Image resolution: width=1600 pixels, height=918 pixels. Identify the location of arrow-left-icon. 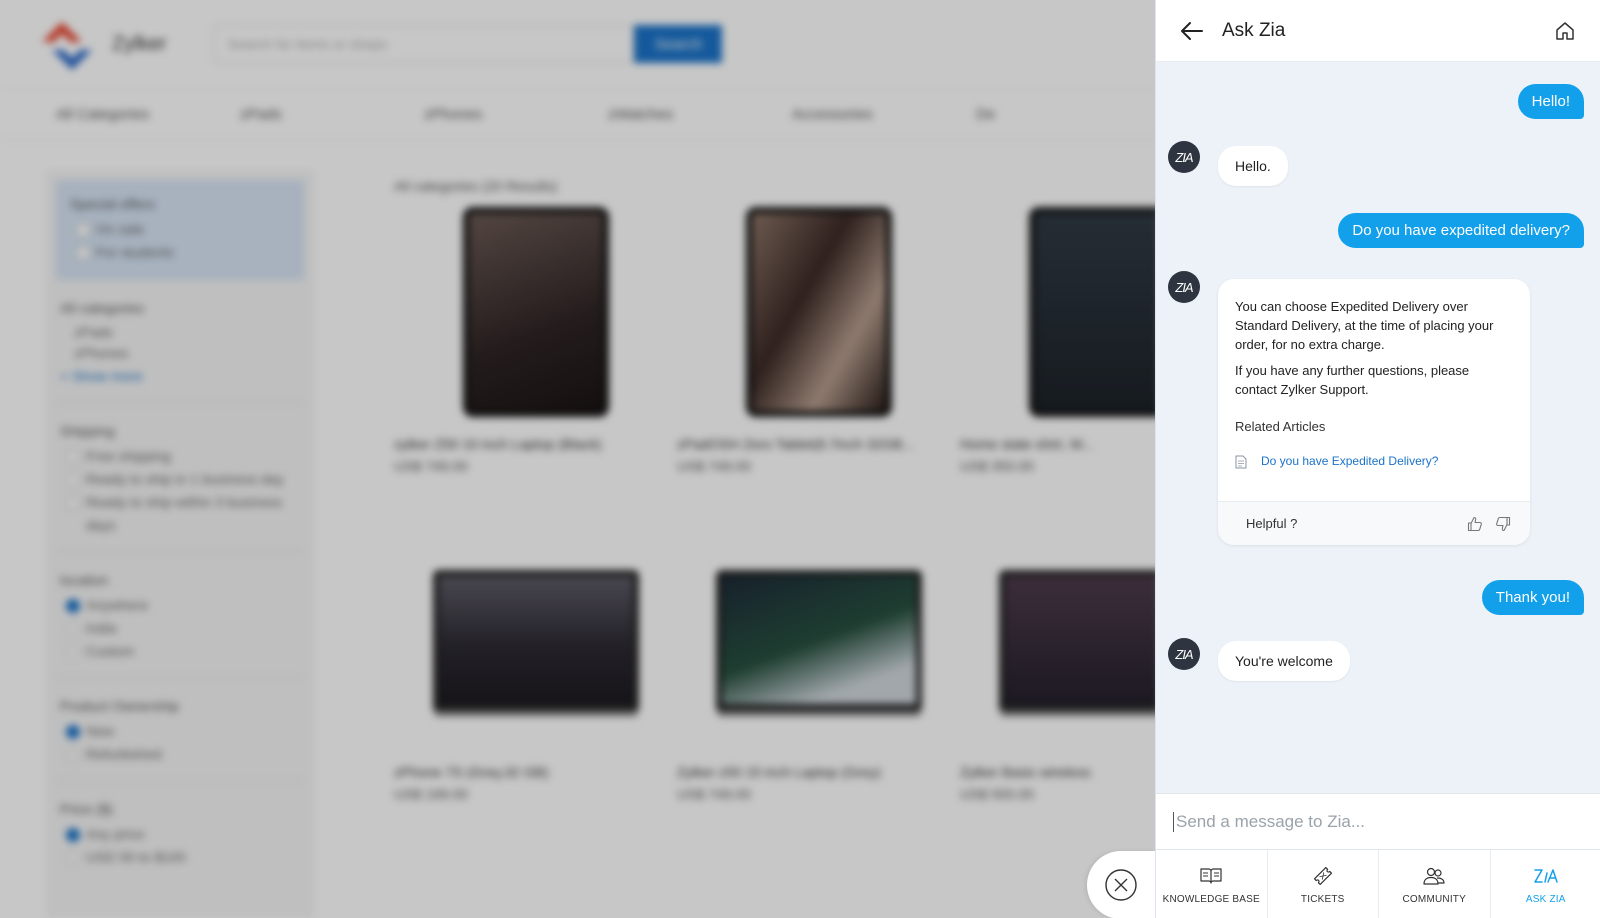
(1192, 30).